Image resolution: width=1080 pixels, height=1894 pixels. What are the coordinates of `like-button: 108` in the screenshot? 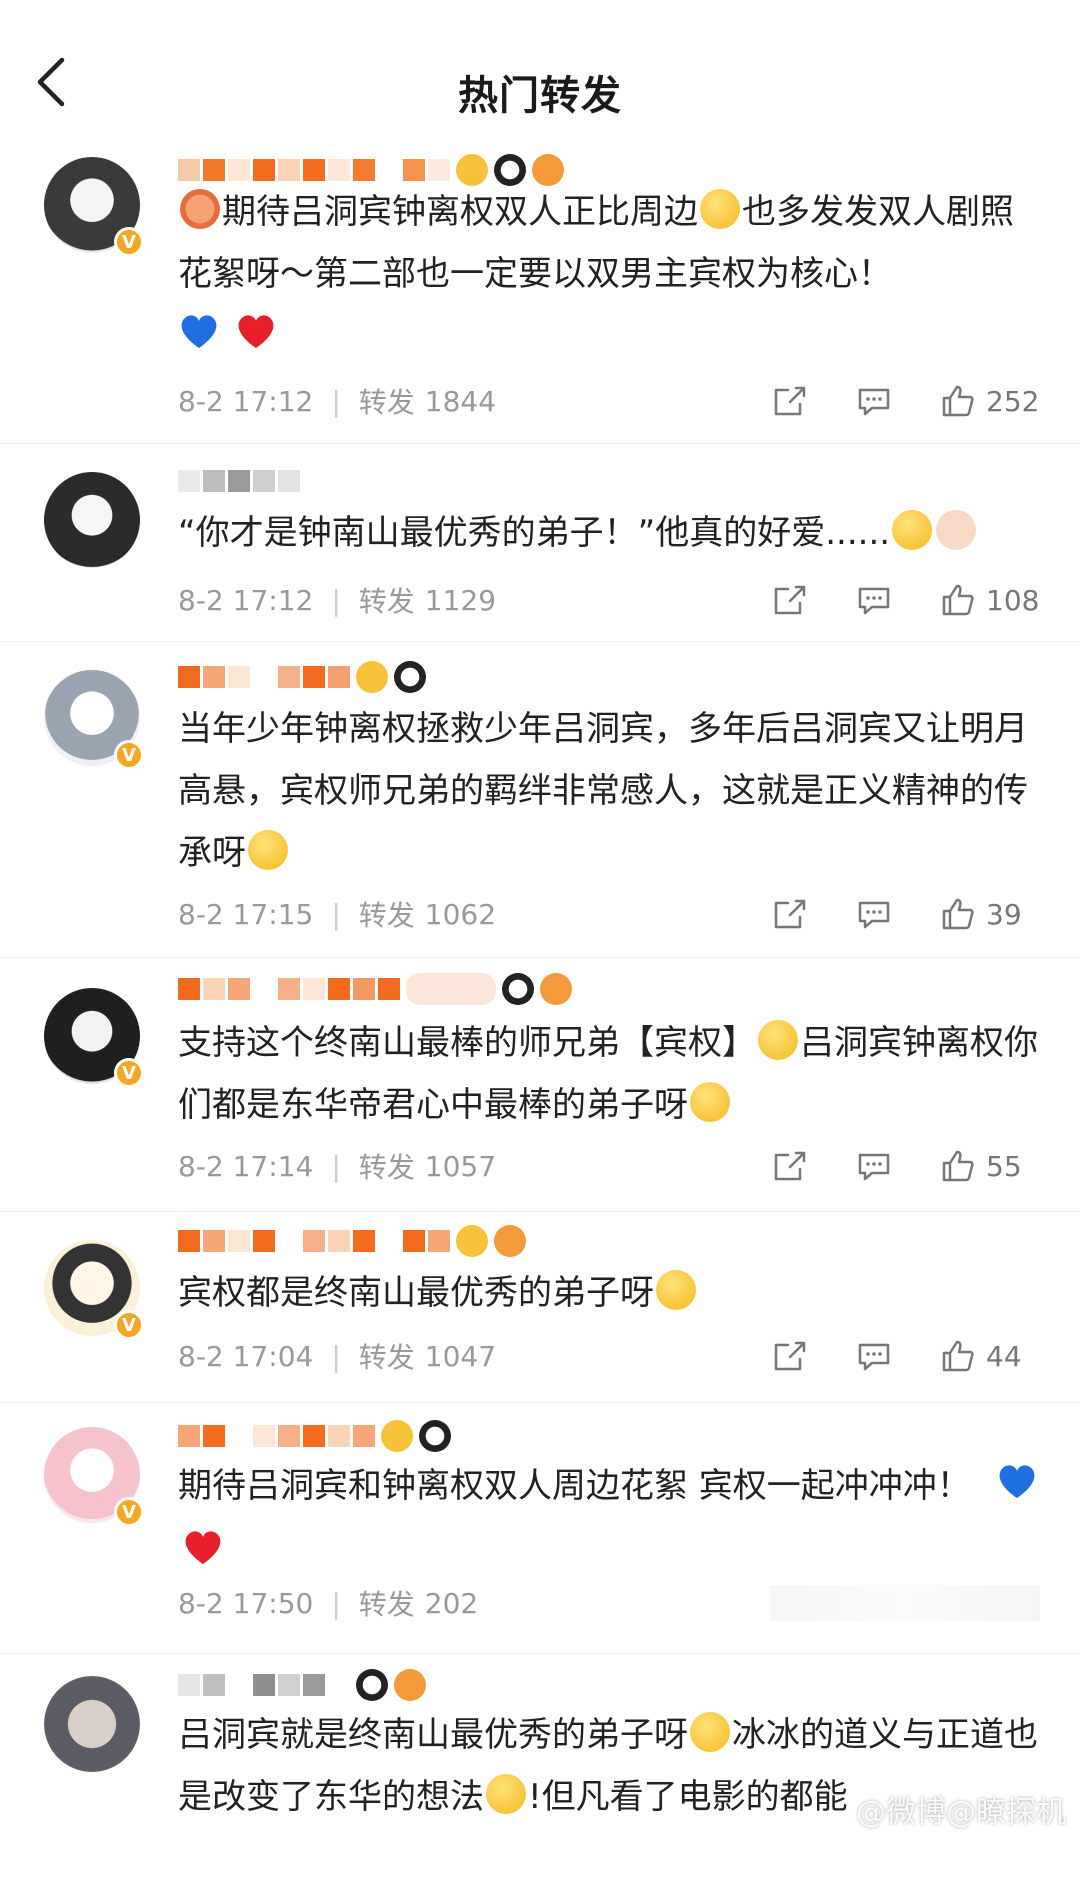 It's located at (990, 600).